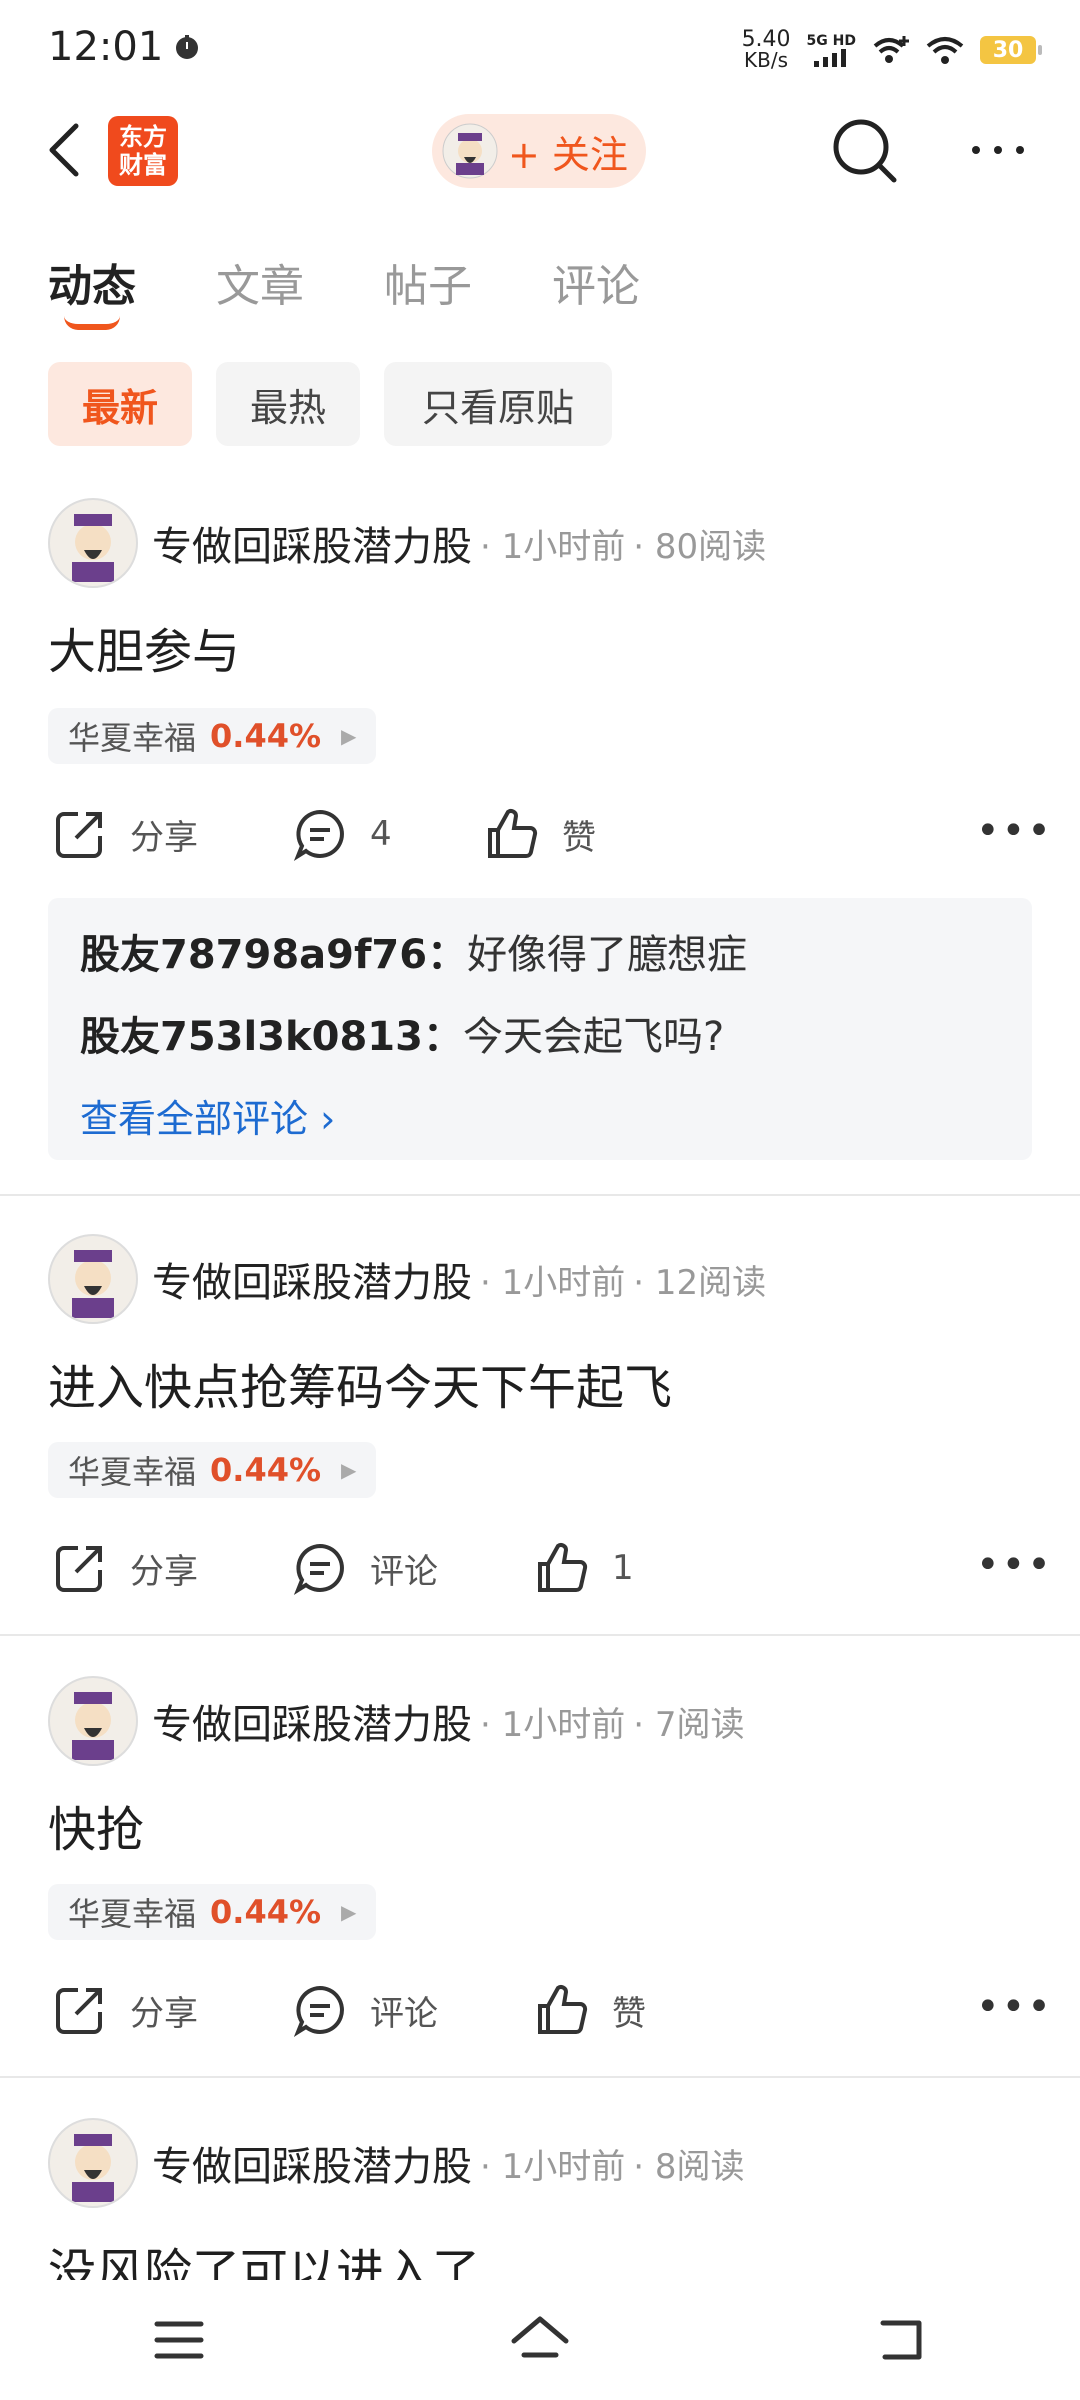  I want to click on status-indicators: 5.40 KB/s 5G HD 30, so click(891, 49).